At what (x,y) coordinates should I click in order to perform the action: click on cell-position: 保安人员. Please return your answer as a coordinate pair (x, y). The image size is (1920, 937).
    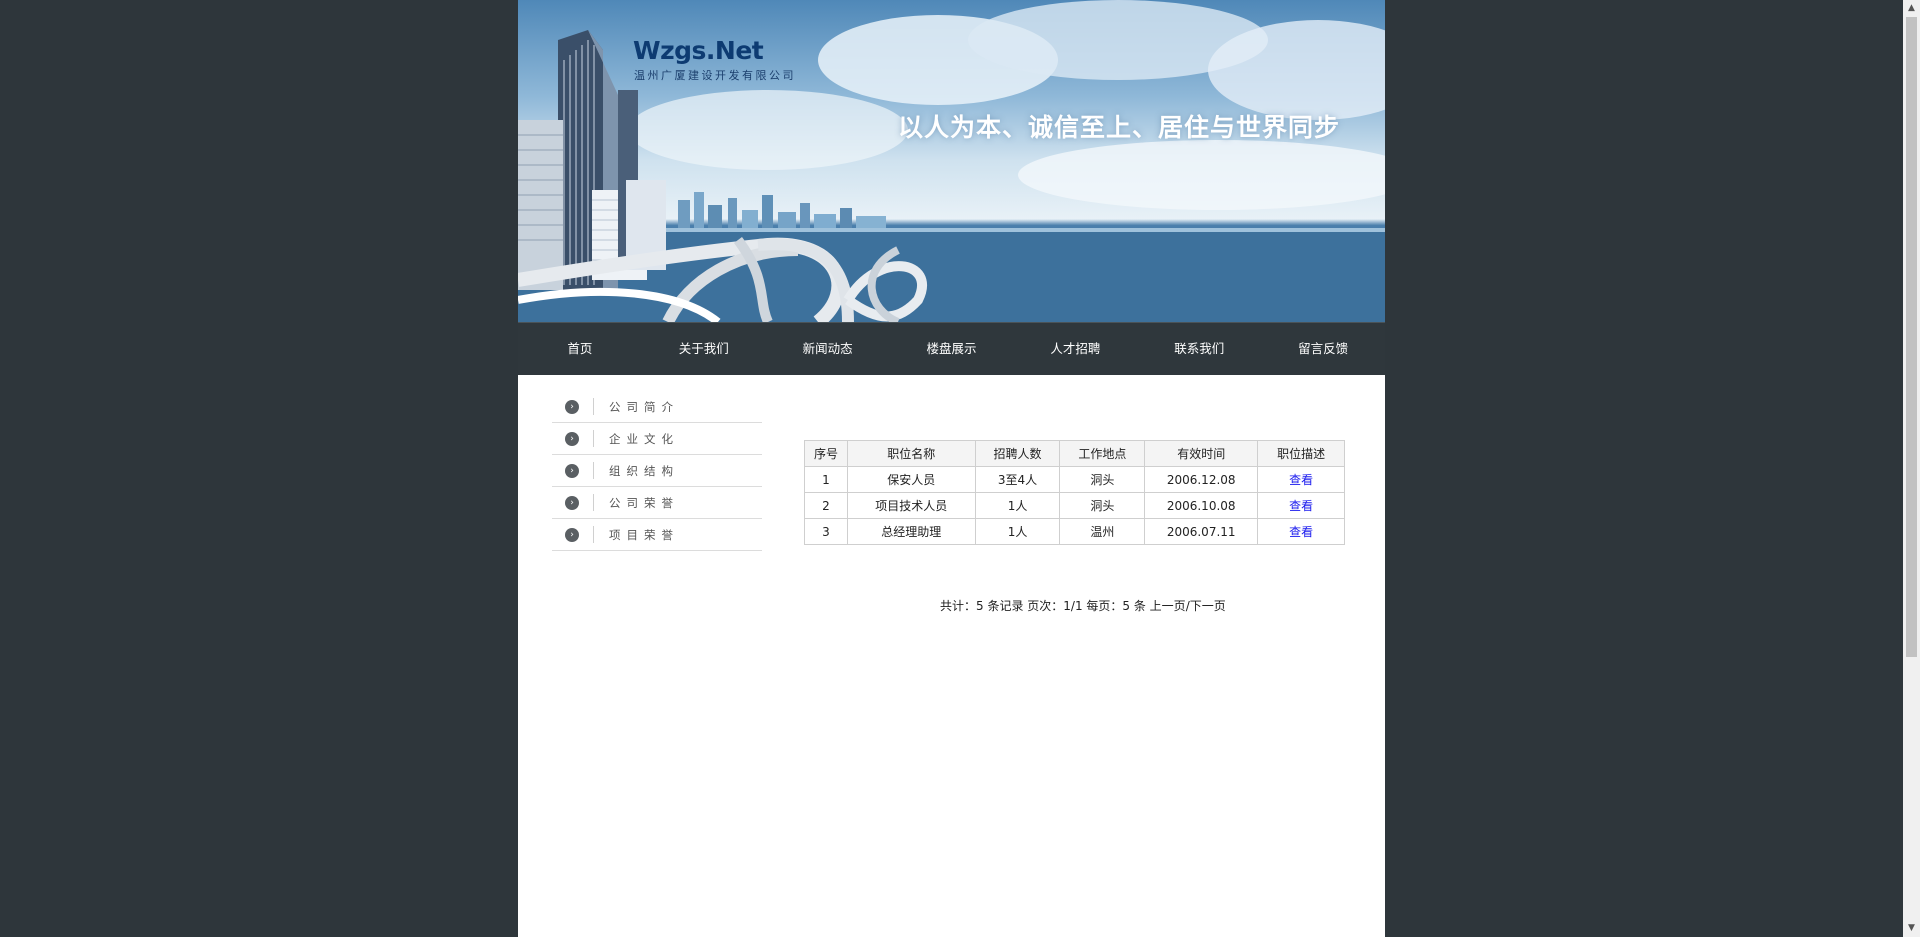
    Looking at the image, I should click on (911, 479).